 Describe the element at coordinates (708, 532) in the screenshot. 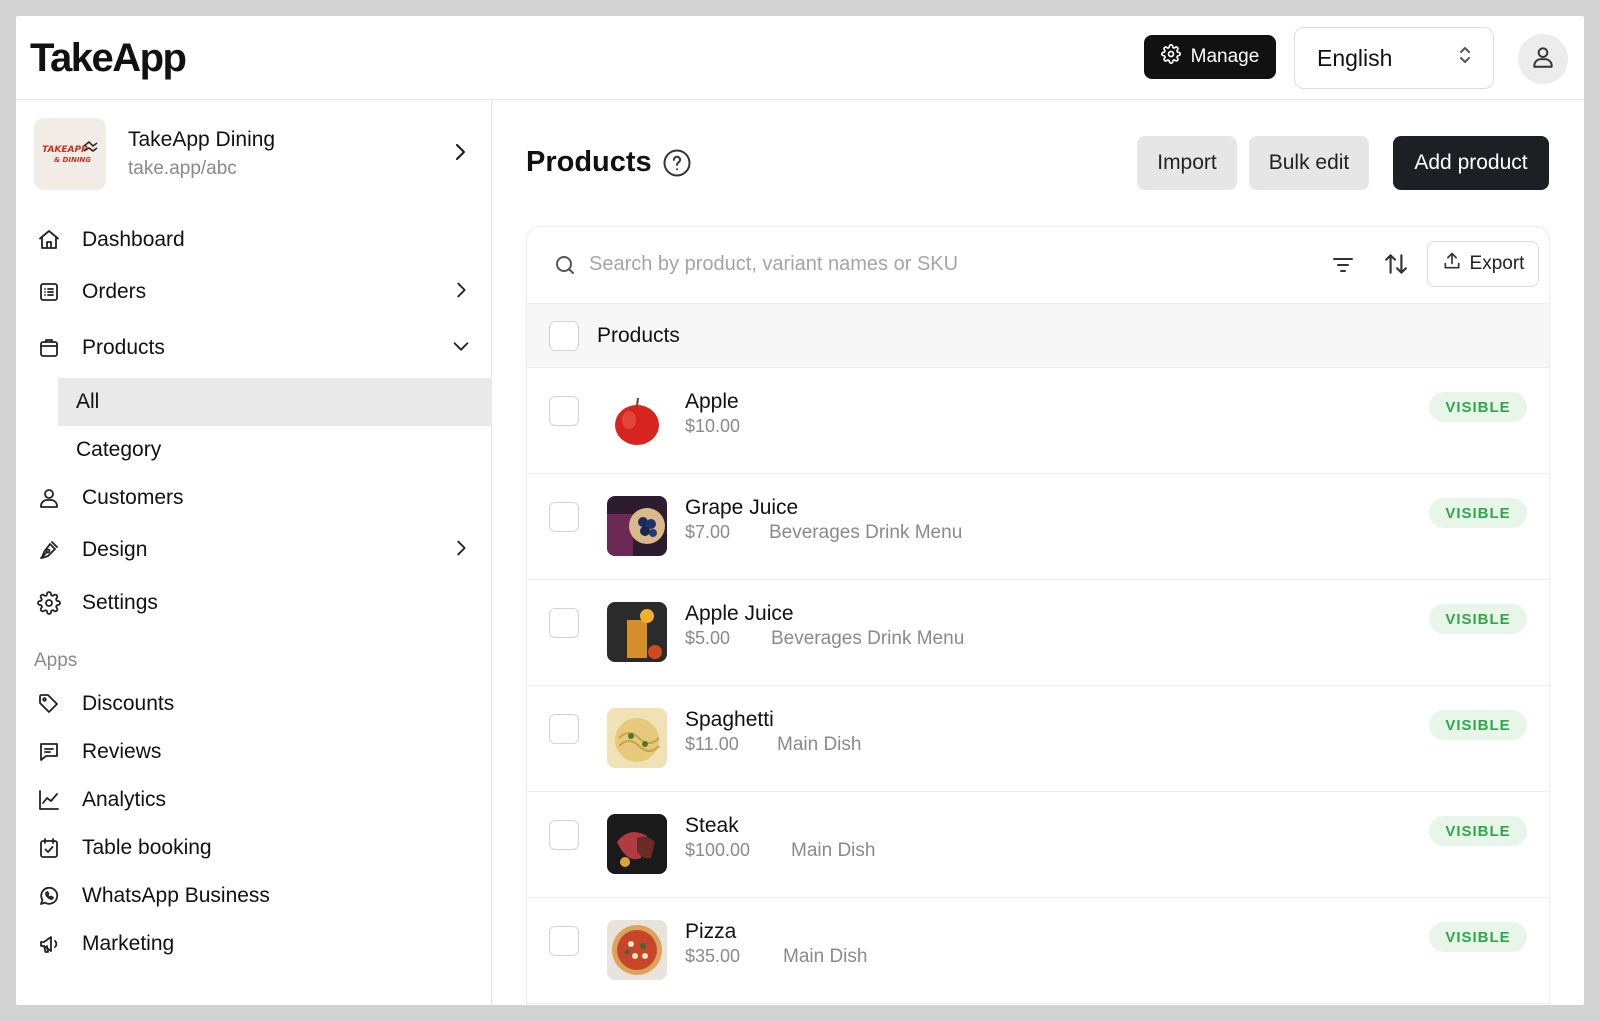

I see `product-price: $7.00` at that location.